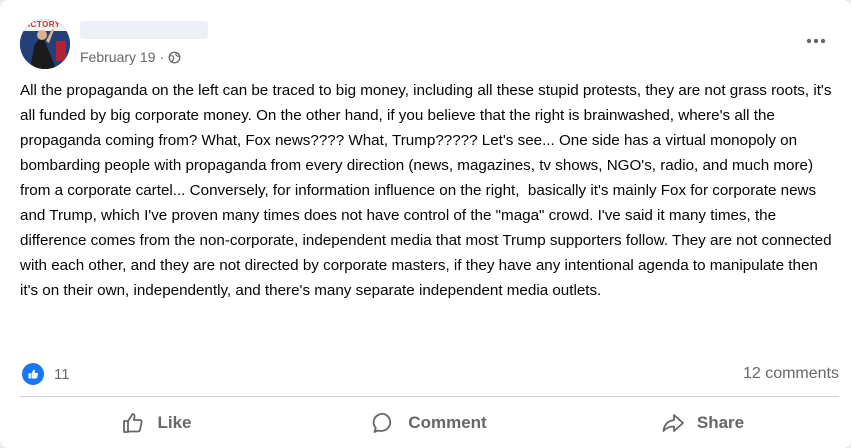 Image resolution: width=851 pixels, height=448 pixels. Describe the element at coordinates (174, 422) in the screenshot. I see `like-label: Like` at that location.